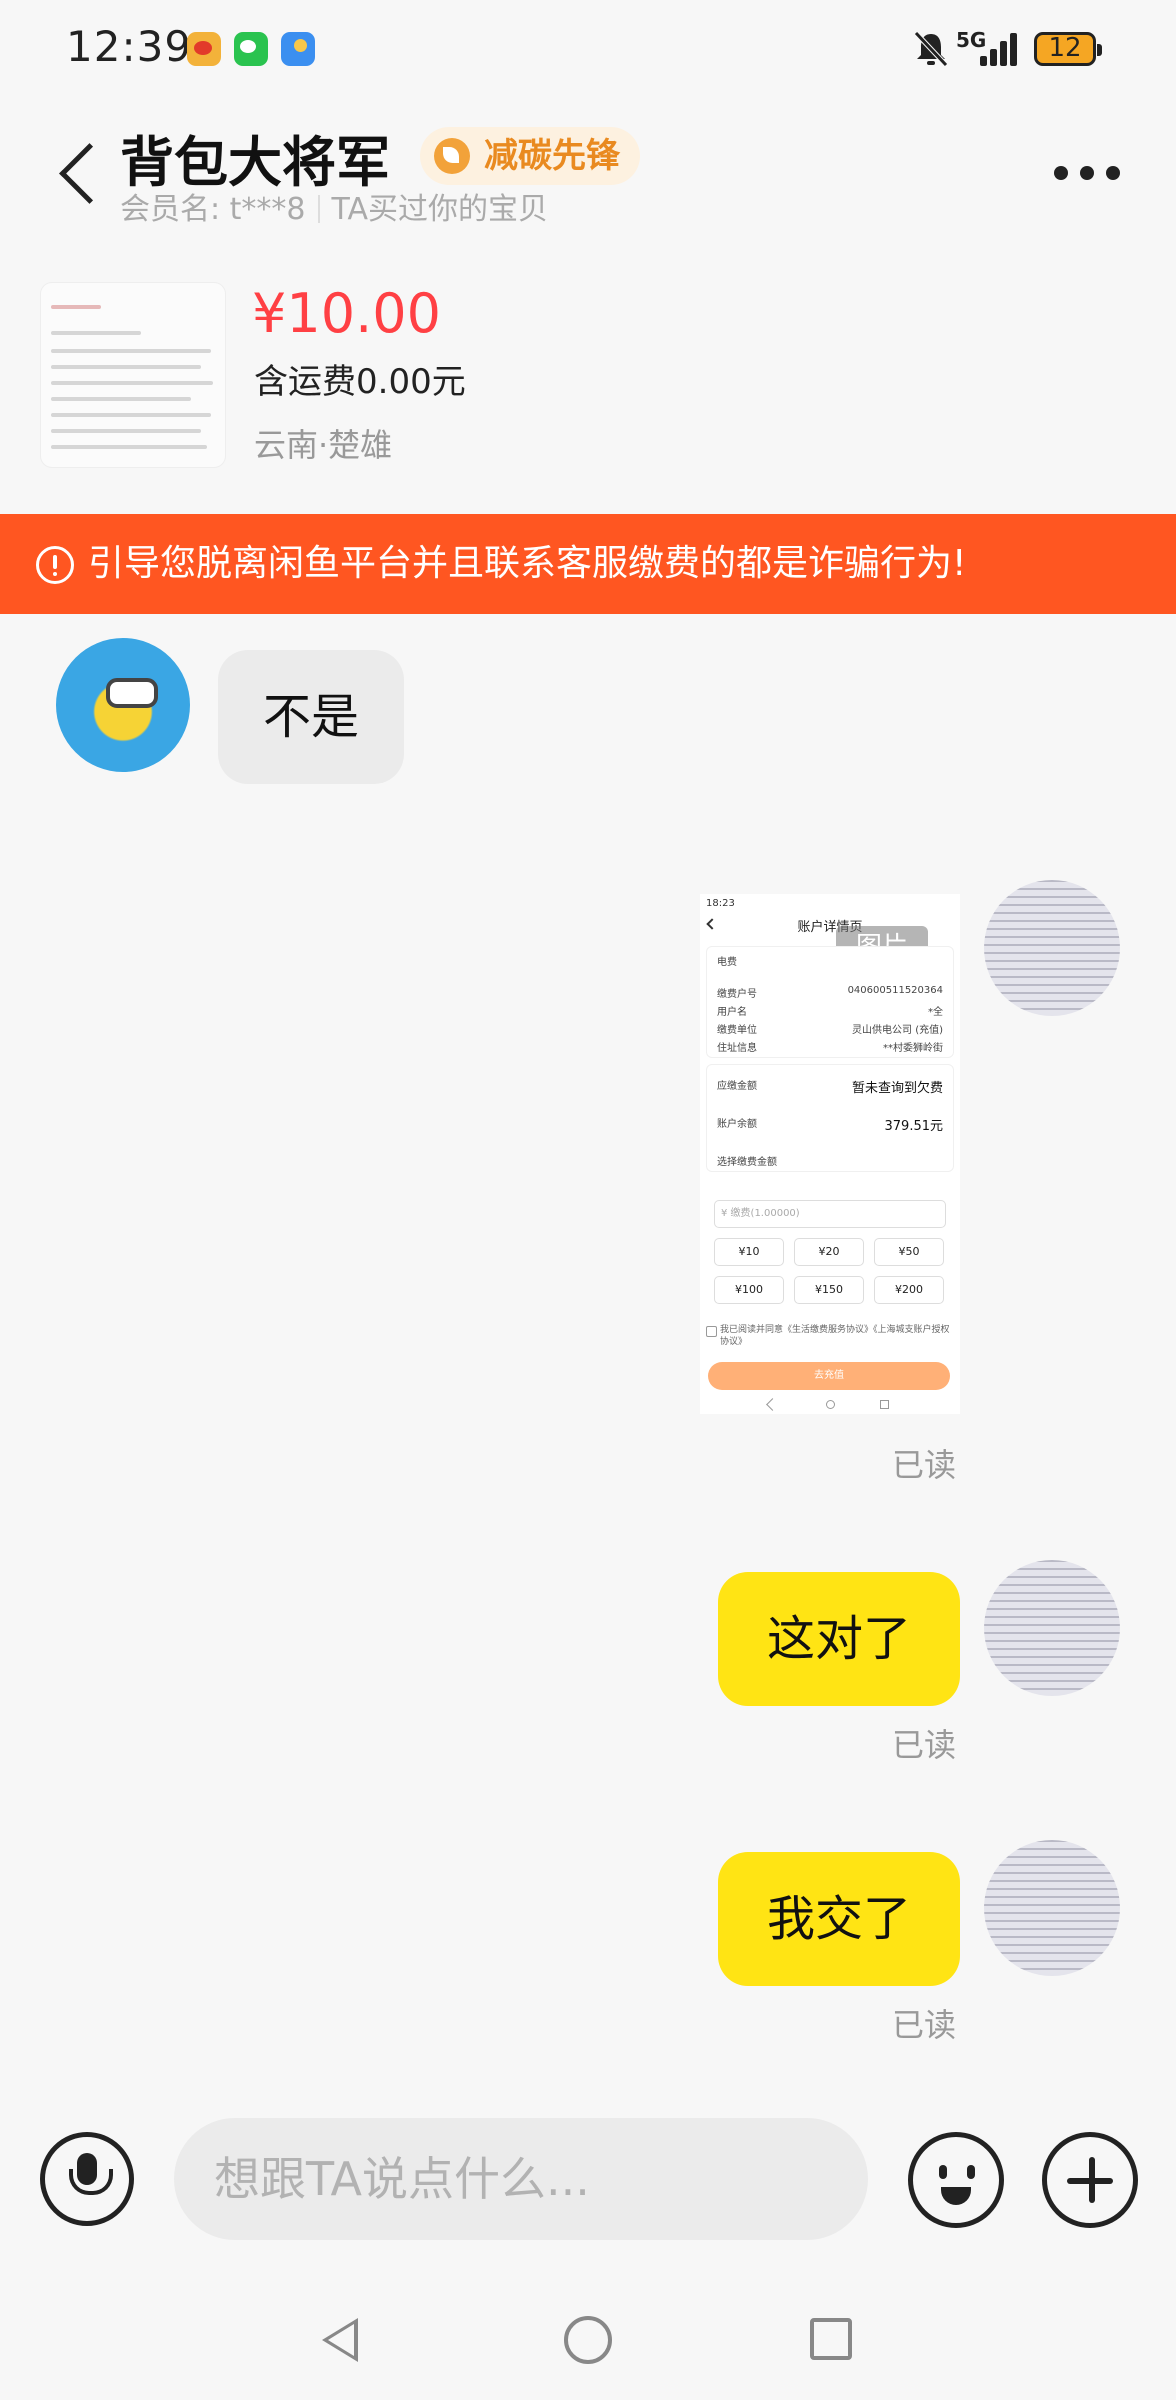  What do you see at coordinates (318, 209) in the screenshot?
I see `divider` at bounding box center [318, 209].